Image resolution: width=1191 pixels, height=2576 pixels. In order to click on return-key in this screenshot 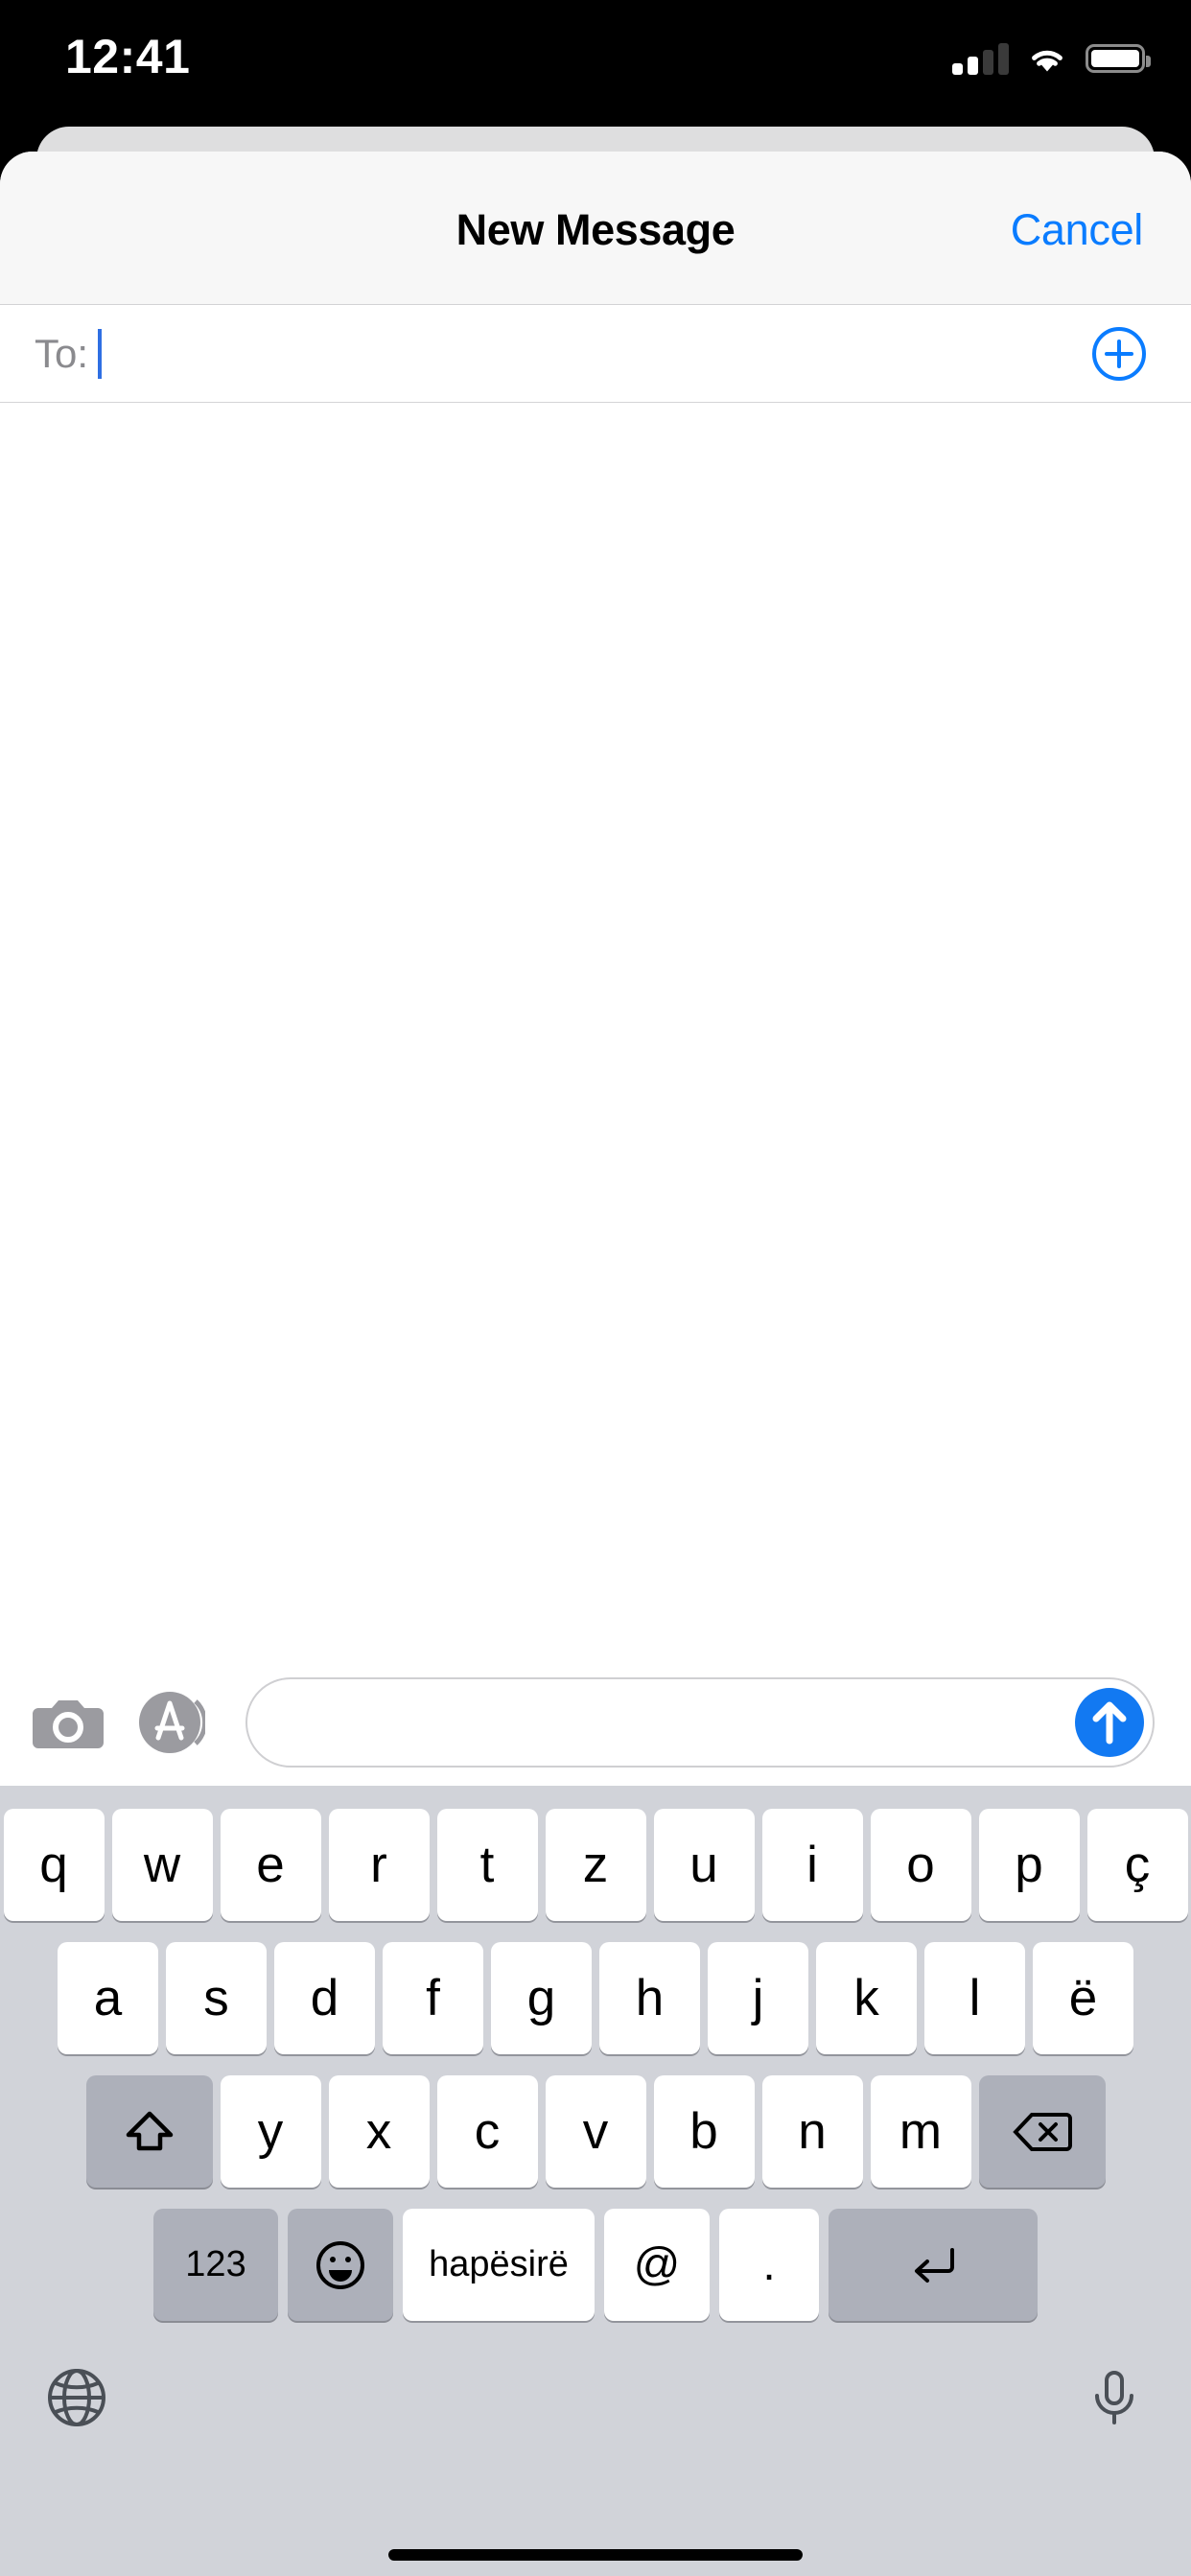, I will do `click(933, 2265)`.